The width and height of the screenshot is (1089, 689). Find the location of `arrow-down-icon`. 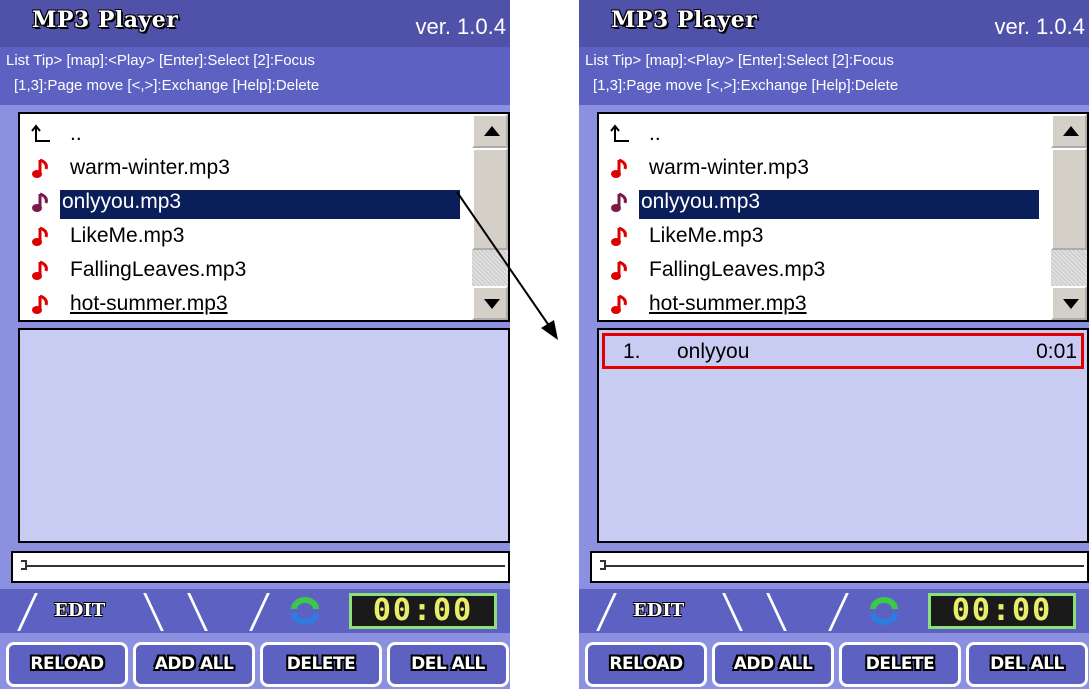

arrow-down-icon is located at coordinates (1071, 304).